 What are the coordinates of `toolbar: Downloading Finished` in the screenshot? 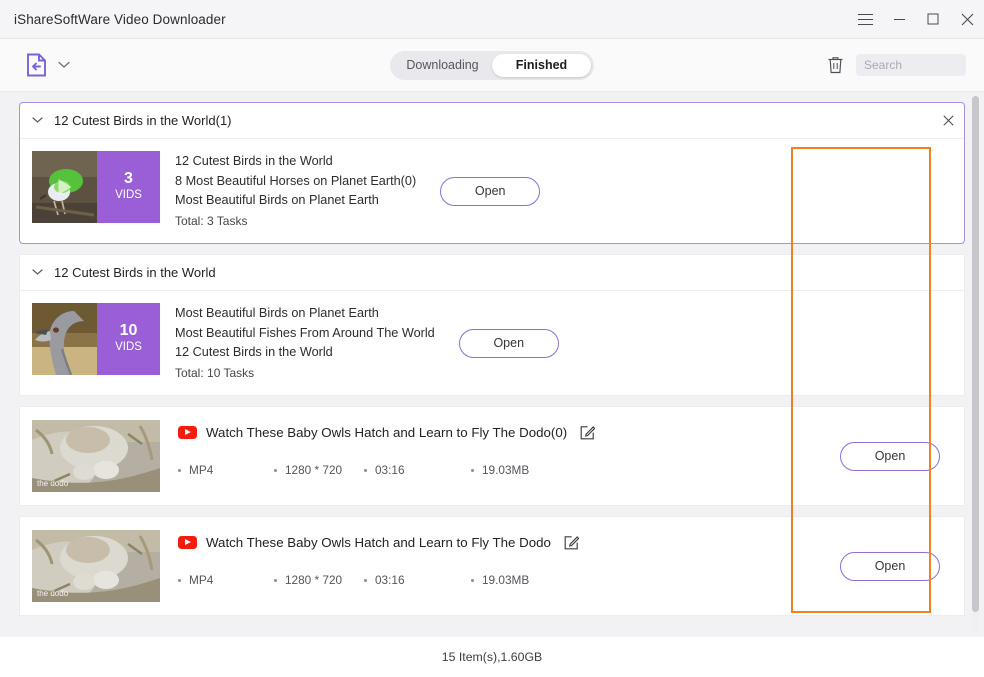 It's located at (492, 65).